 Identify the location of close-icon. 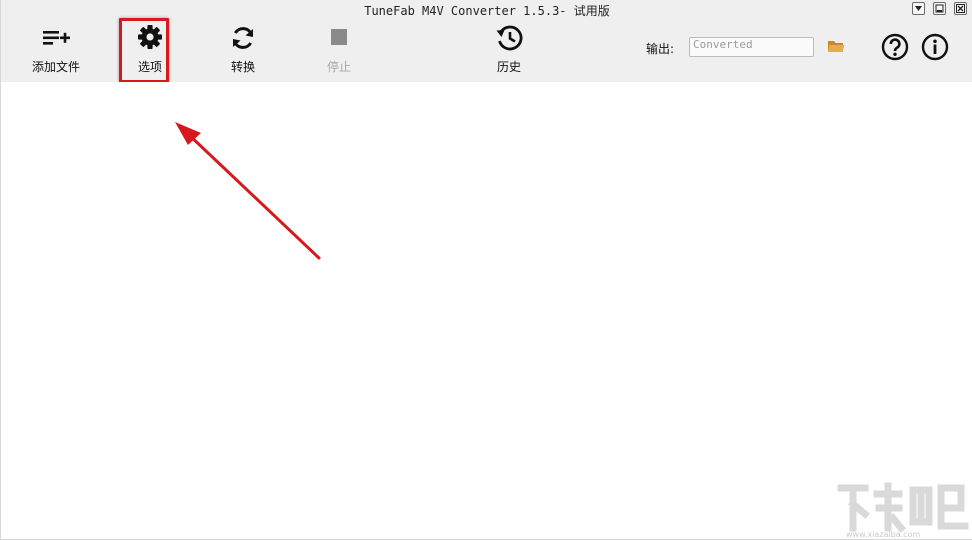
(960, 8).